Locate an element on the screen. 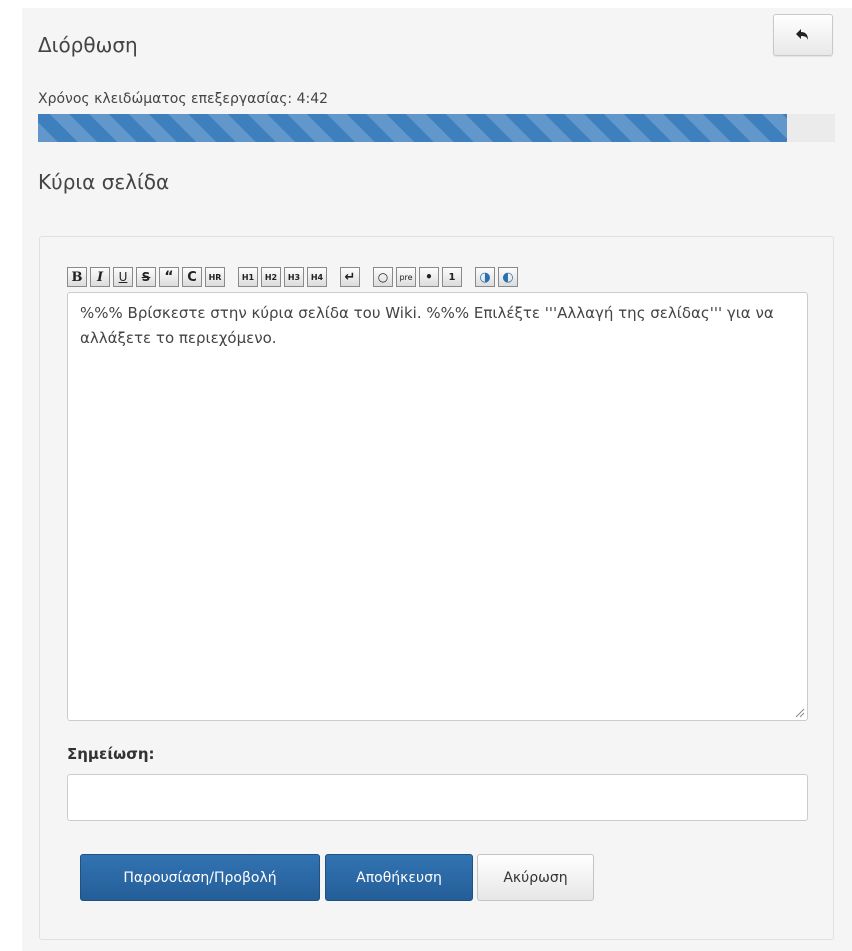 This screenshot has height=951, width=852. comment-icon: ○ is located at coordinates (383, 277).